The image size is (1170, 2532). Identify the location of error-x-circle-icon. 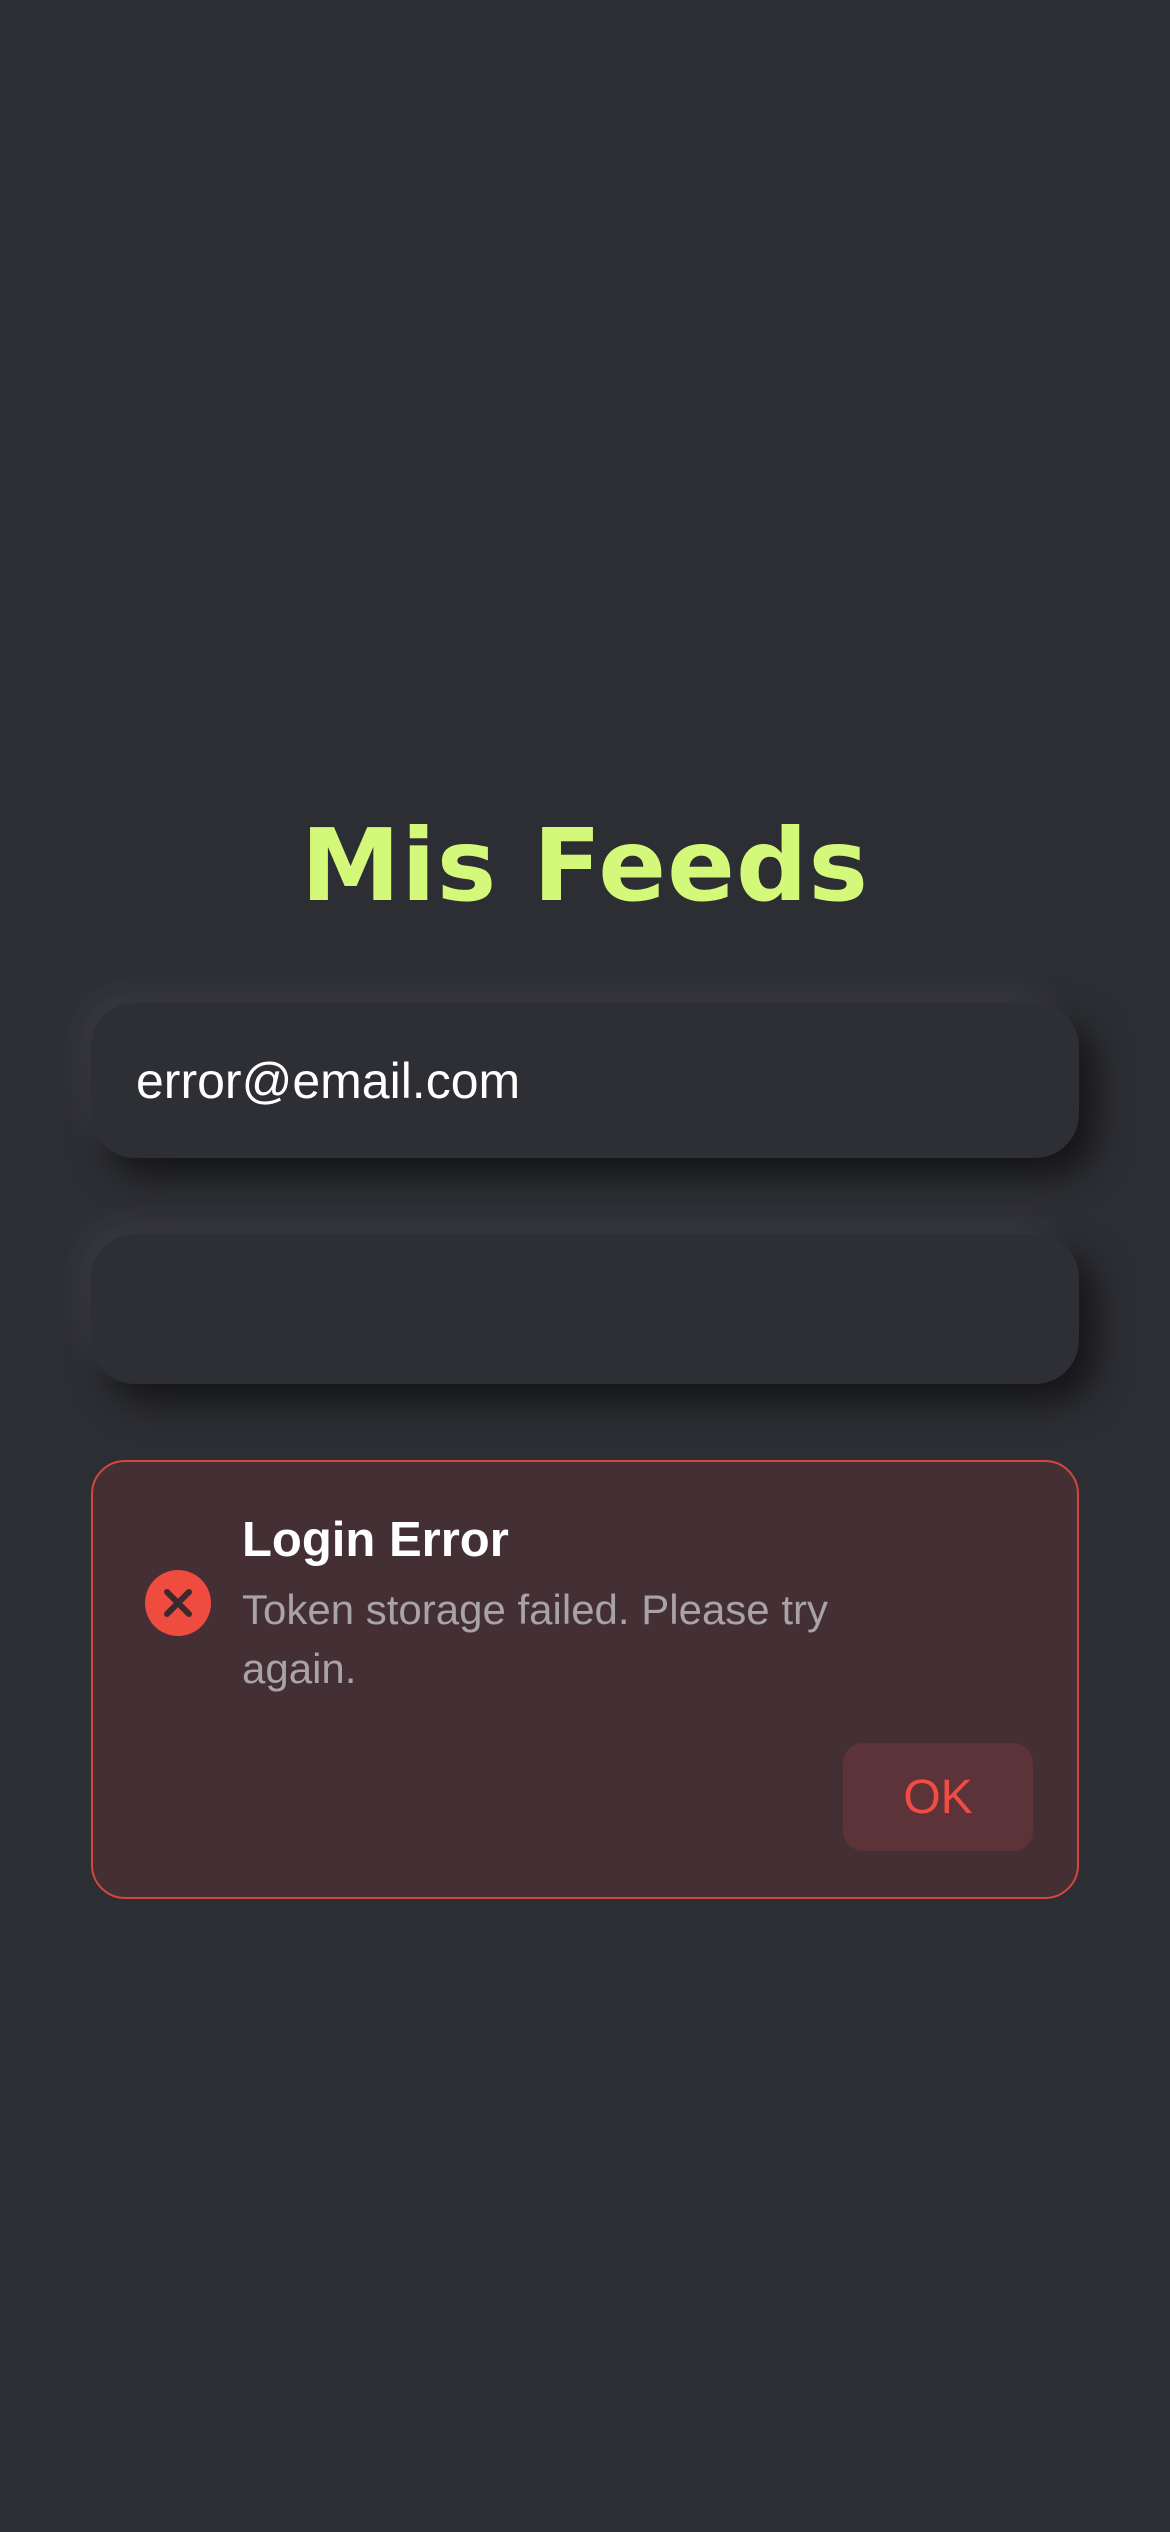
(178, 1603).